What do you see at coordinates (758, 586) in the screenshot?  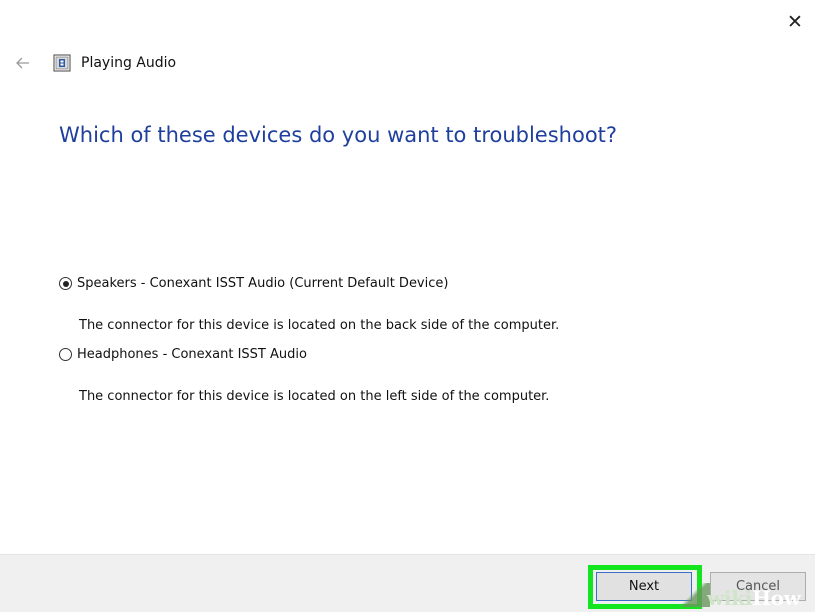 I see `cancel-button: Cancel` at bounding box center [758, 586].